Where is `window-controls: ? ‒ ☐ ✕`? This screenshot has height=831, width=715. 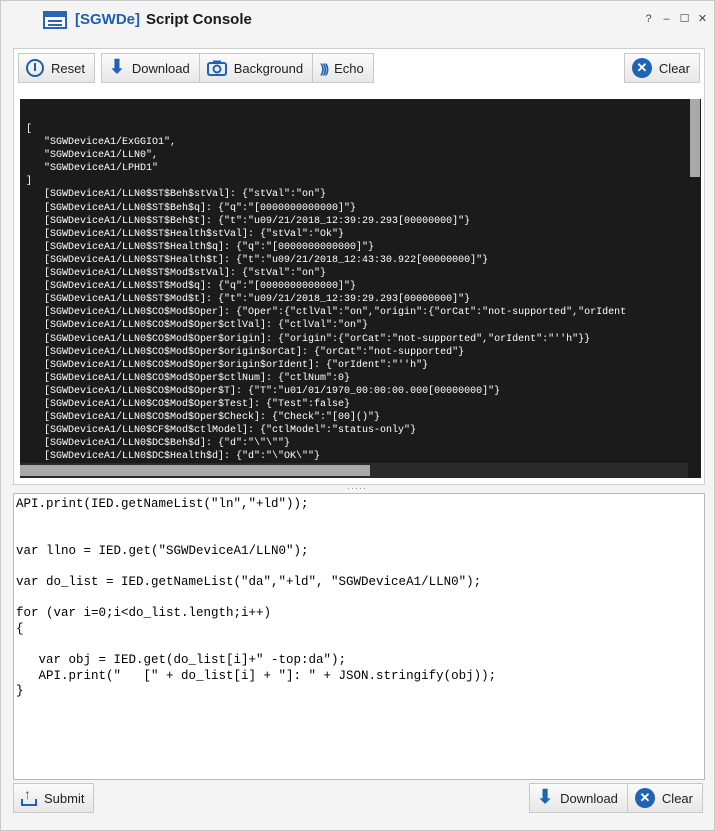 window-controls: ? ‒ ☐ ✕ is located at coordinates (675, 19).